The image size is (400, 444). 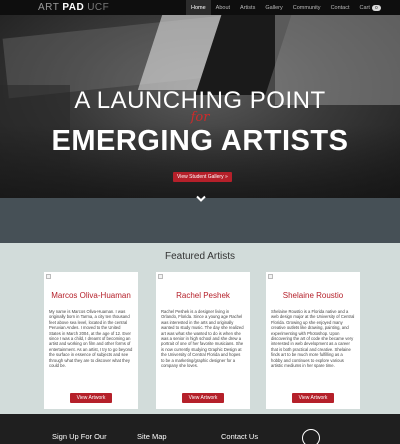 I want to click on nav-cart: Cart 0, so click(x=370, y=7).